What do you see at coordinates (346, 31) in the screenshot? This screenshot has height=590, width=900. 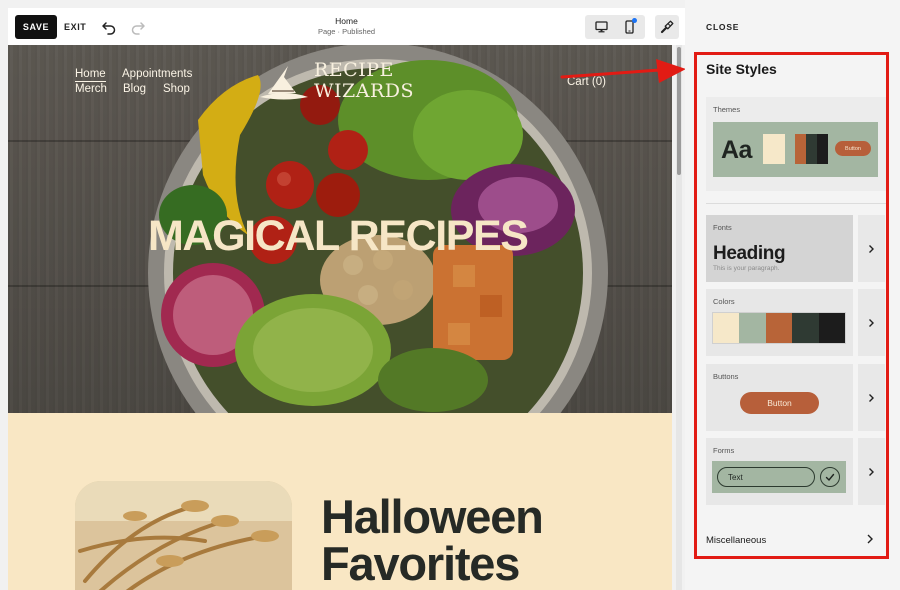 I see `page-status: Page · Published` at bounding box center [346, 31].